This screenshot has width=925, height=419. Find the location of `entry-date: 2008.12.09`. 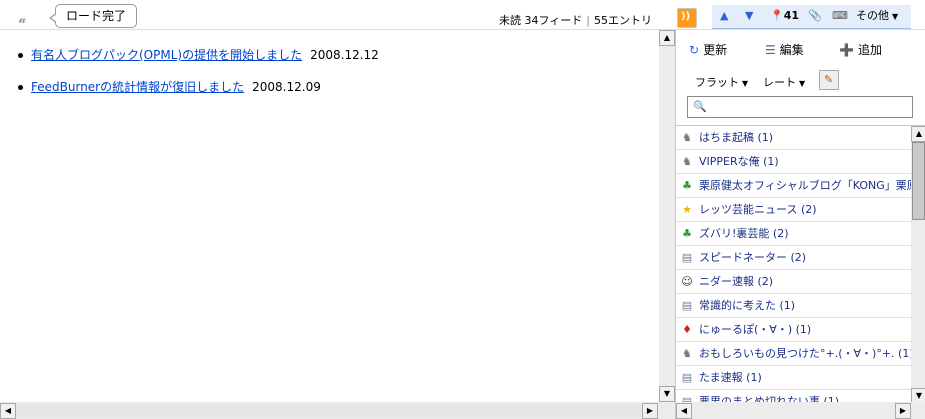

entry-date: 2008.12.09 is located at coordinates (286, 87).